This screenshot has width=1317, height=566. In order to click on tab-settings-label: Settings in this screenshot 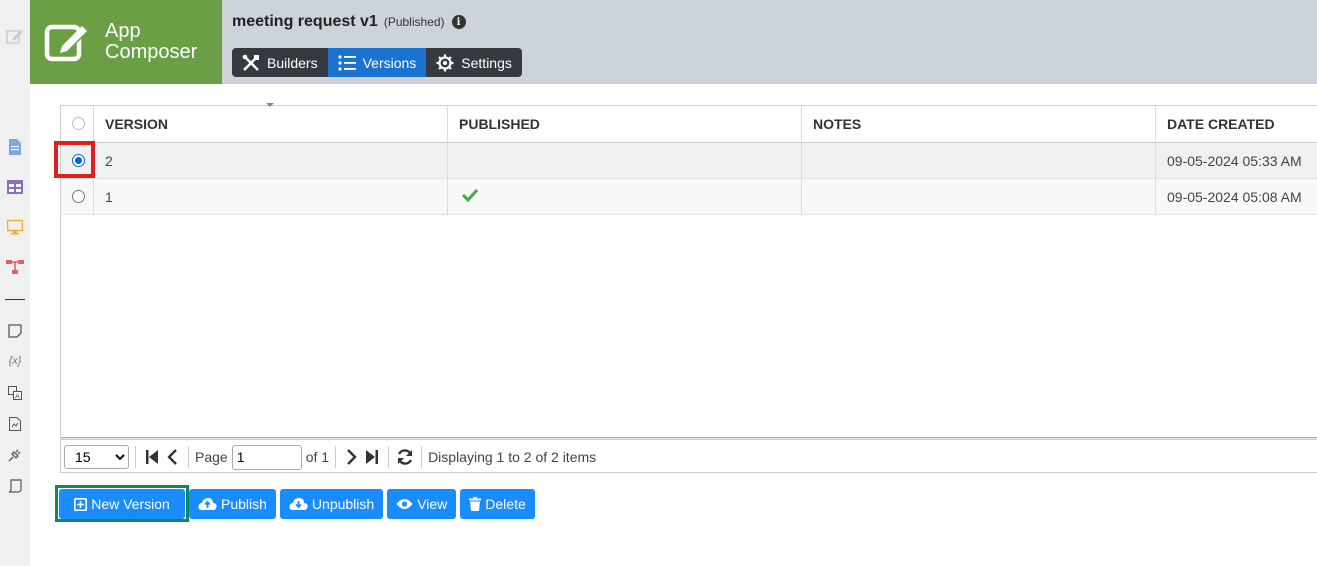, I will do `click(486, 62)`.